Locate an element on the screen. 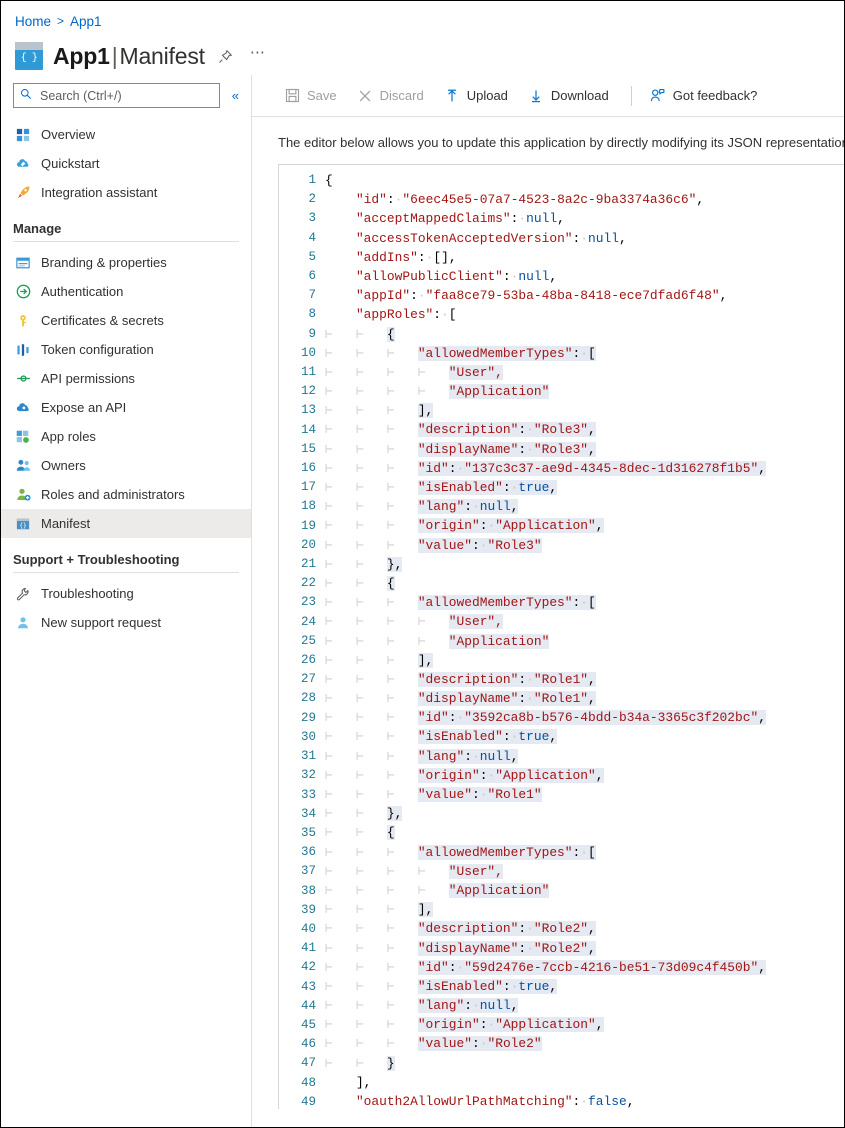  save-button: Save is located at coordinates (312, 96).